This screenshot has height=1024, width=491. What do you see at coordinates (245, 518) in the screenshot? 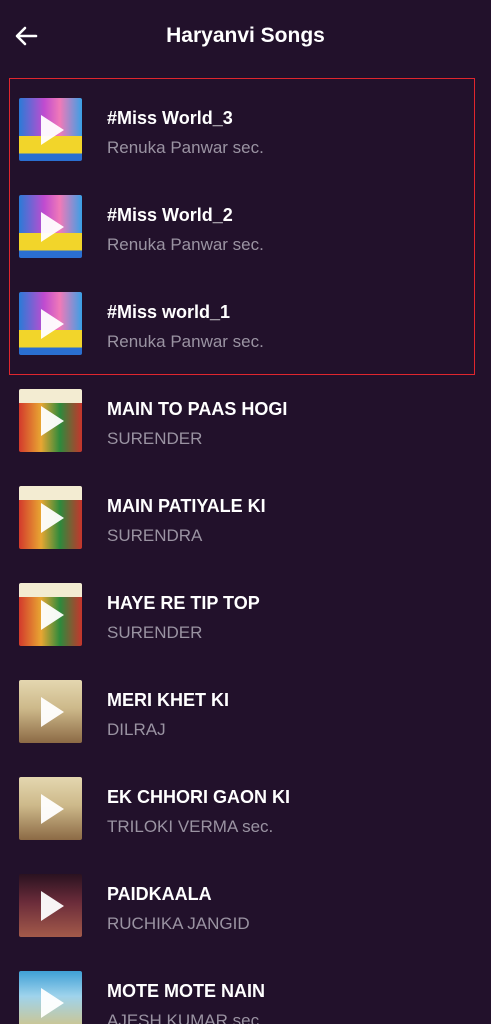
I see `song-item: MAIN PATIYALE KI SURENDRA` at bounding box center [245, 518].